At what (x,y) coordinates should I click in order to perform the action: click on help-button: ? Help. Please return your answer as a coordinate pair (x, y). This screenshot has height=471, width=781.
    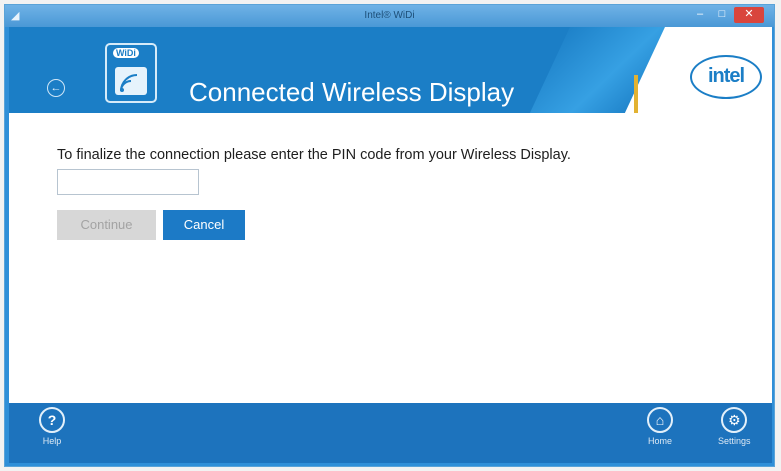
    Looking at the image, I should click on (52, 426).